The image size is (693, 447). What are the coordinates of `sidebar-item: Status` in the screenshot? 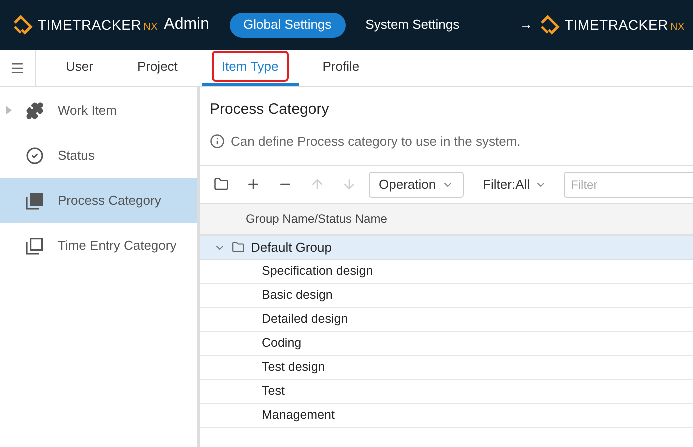 It's located at (98, 155).